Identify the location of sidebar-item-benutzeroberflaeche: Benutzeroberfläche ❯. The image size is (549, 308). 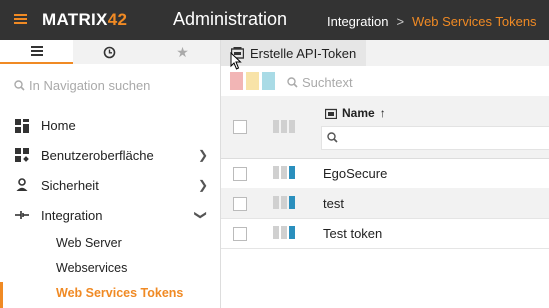
(110, 155).